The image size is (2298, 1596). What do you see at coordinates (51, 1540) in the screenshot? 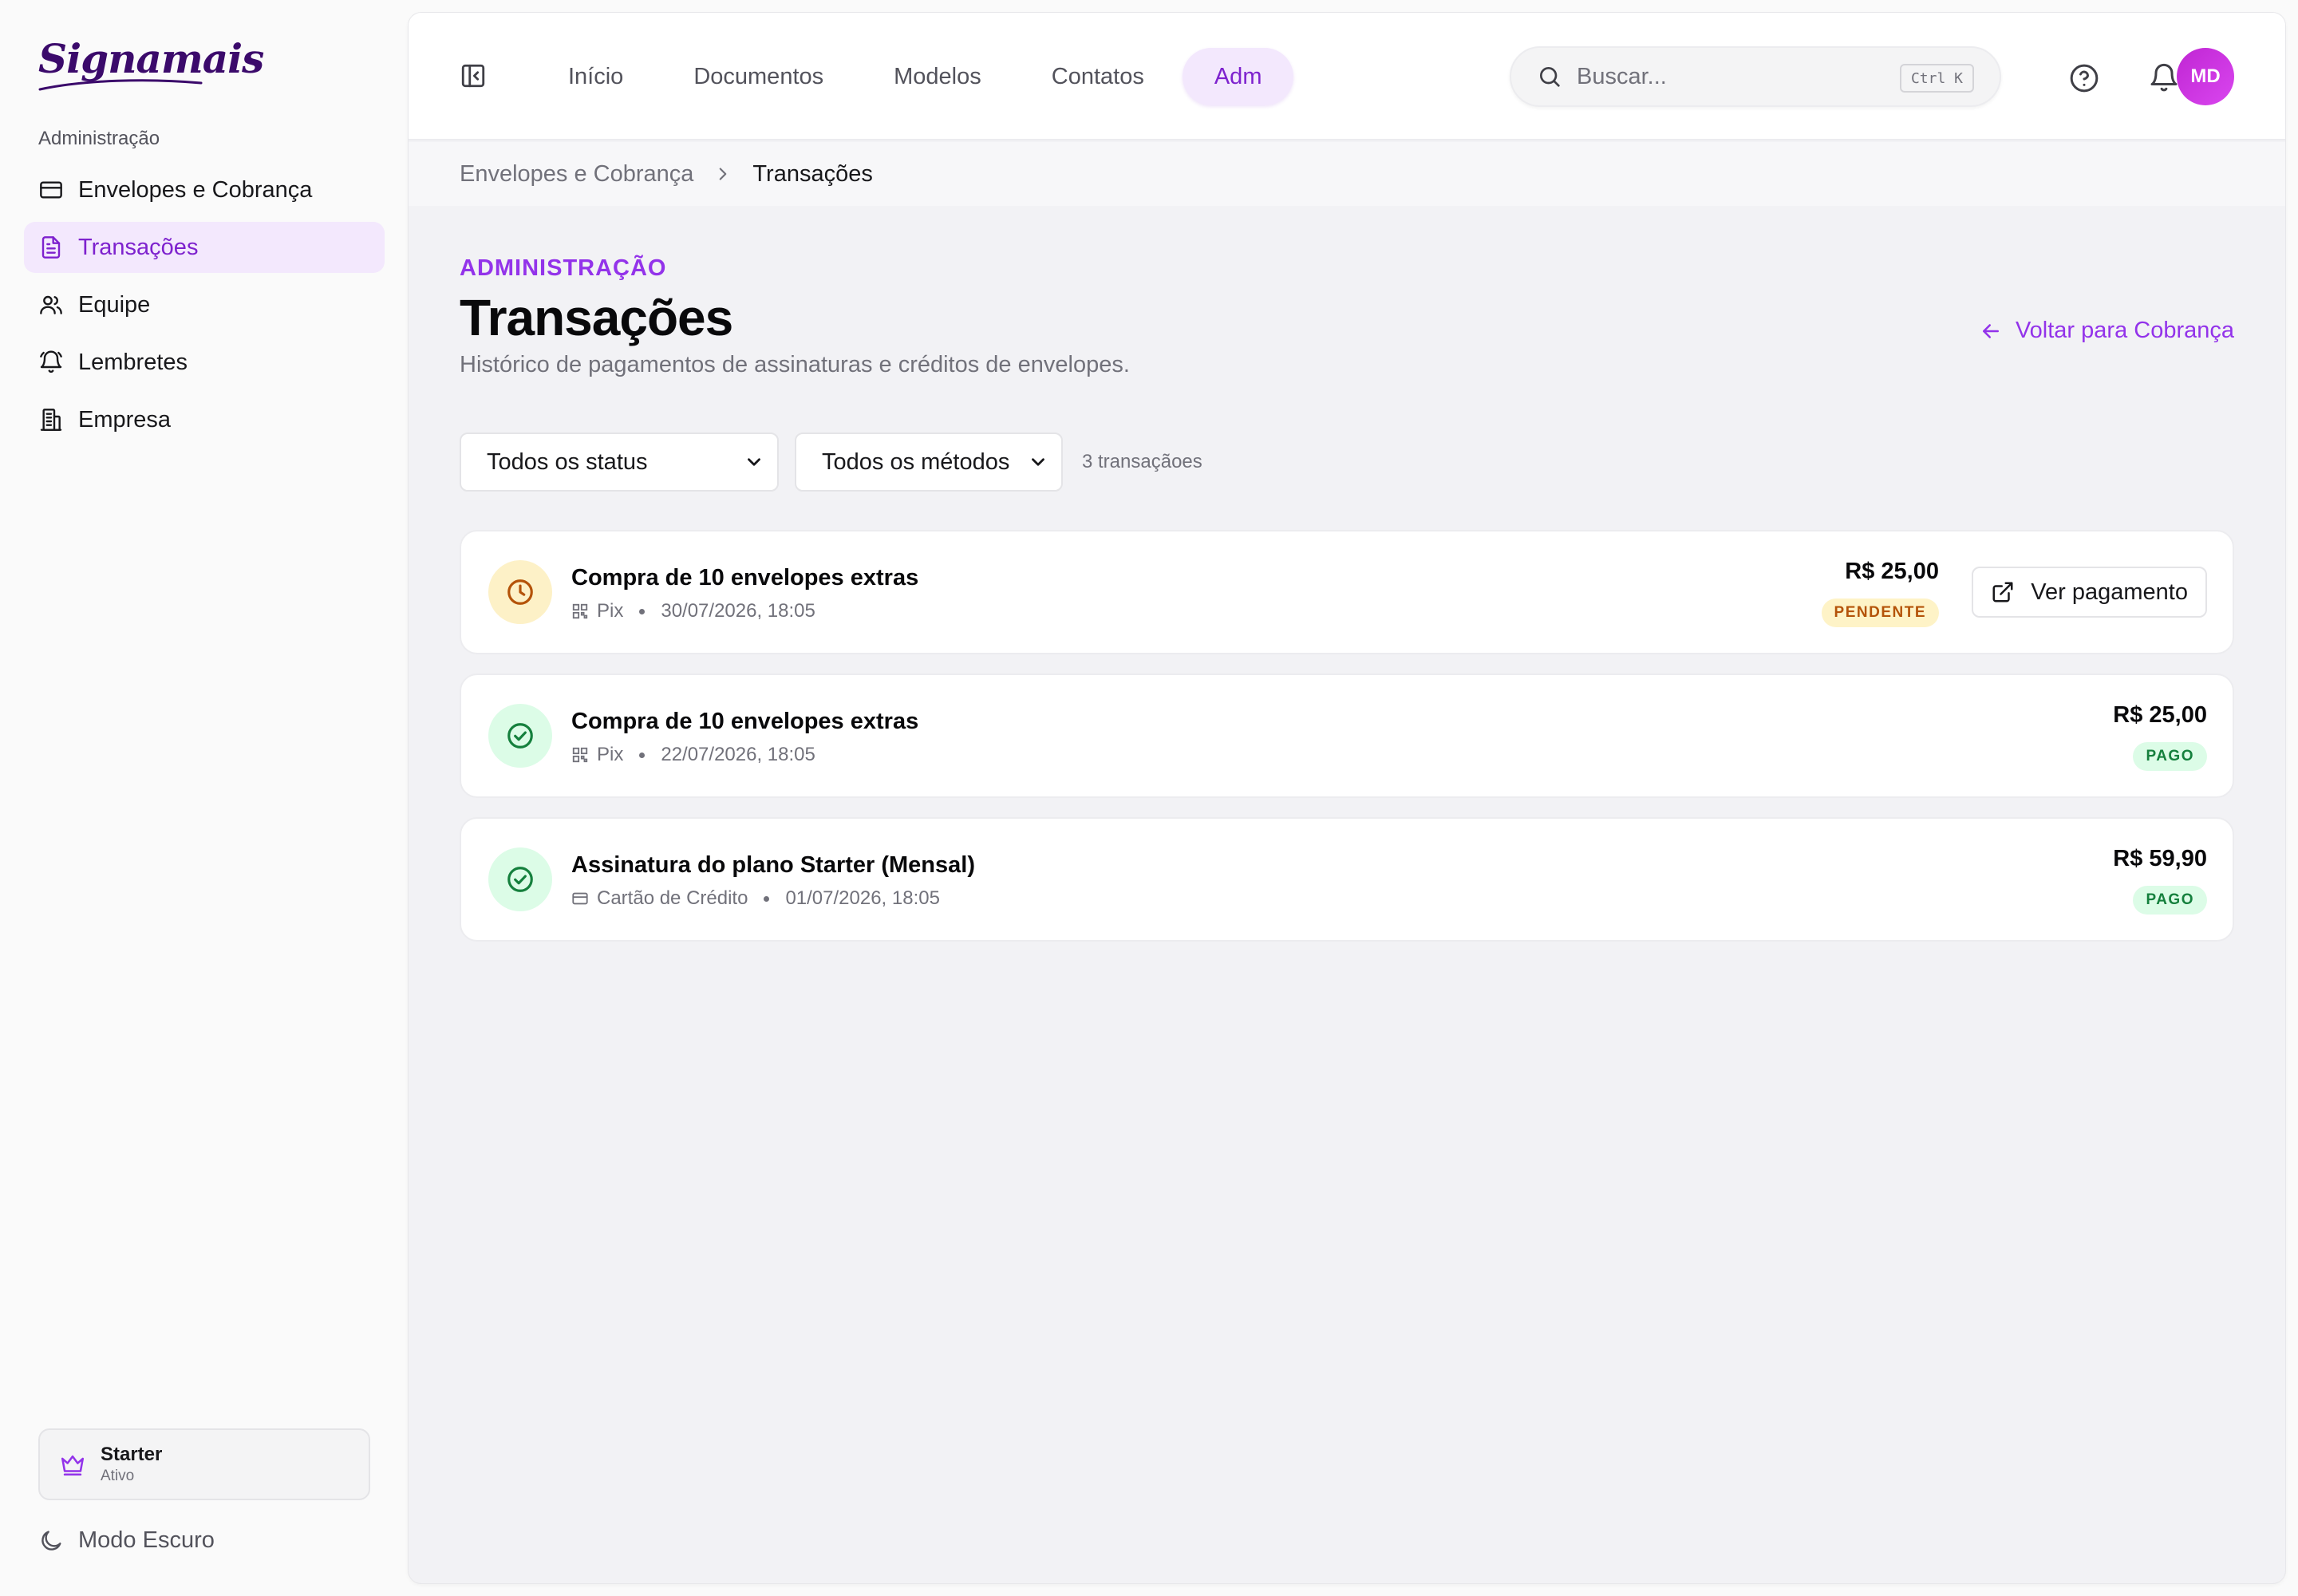
I see `moon-icon` at bounding box center [51, 1540].